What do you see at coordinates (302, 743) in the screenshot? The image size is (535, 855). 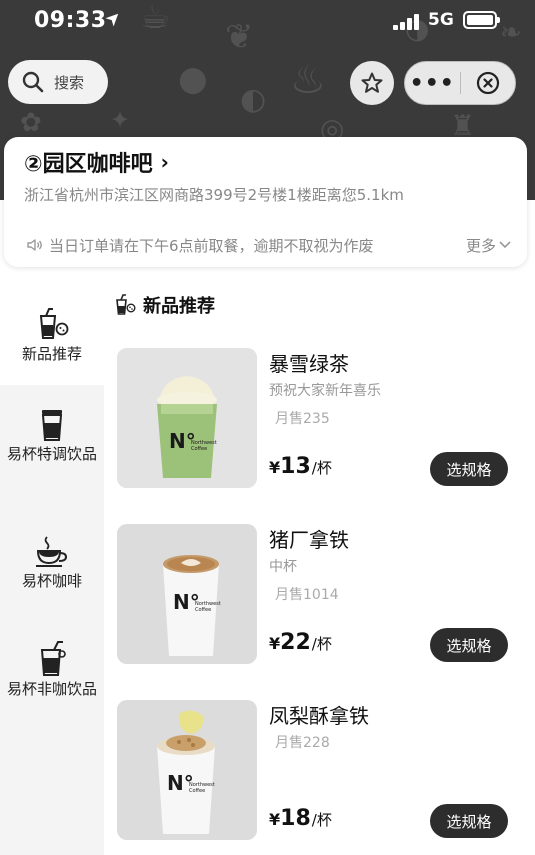 I see `product-sales: 月售228` at bounding box center [302, 743].